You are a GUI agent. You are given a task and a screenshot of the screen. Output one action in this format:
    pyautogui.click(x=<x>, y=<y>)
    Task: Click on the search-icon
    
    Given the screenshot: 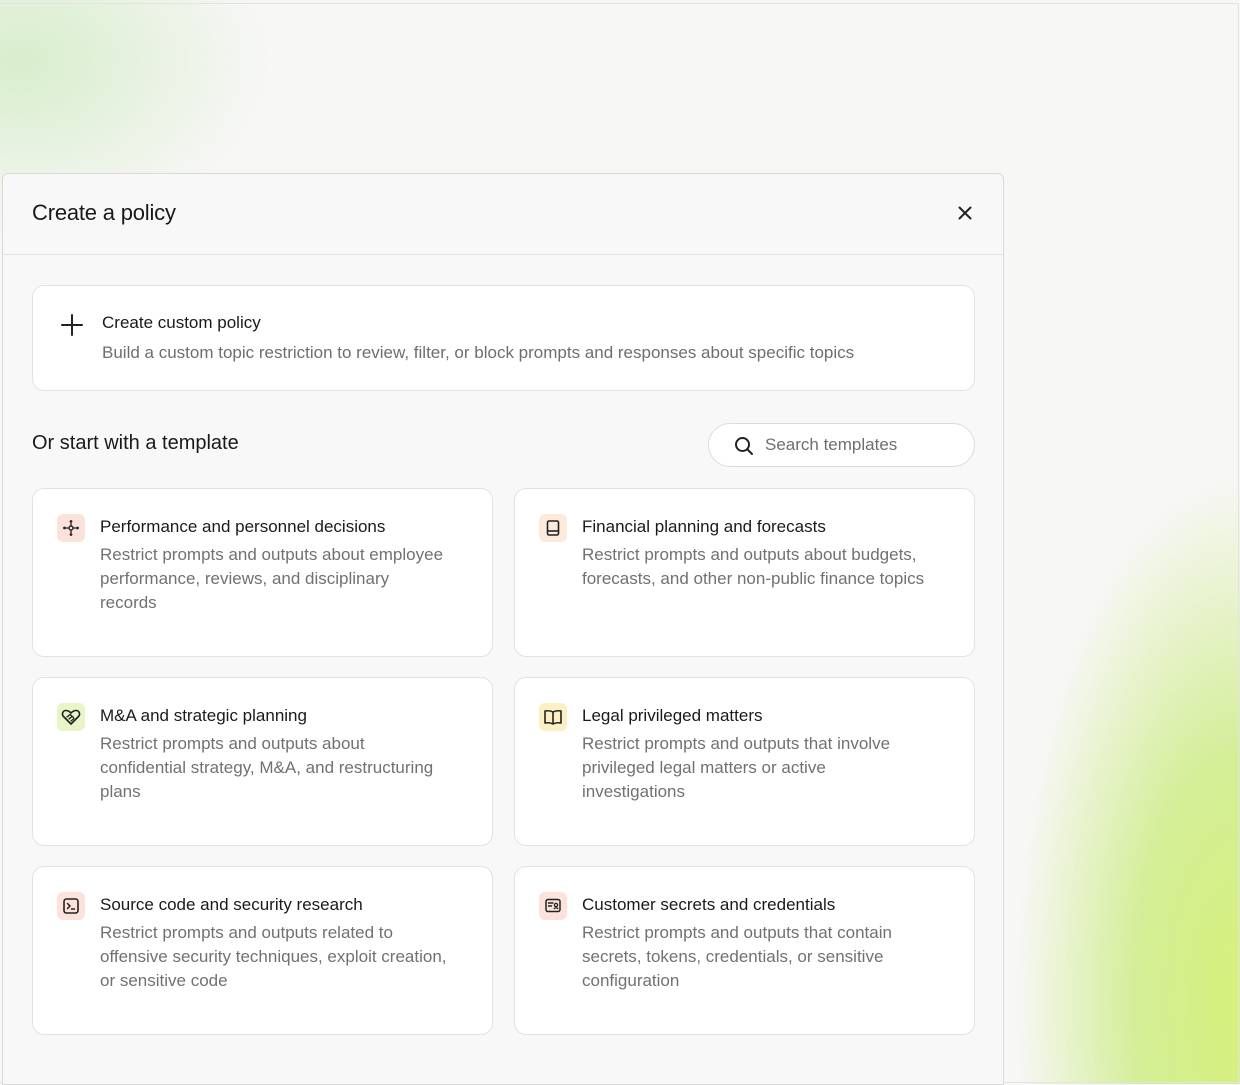 What is the action you would take?
    pyautogui.click(x=744, y=446)
    